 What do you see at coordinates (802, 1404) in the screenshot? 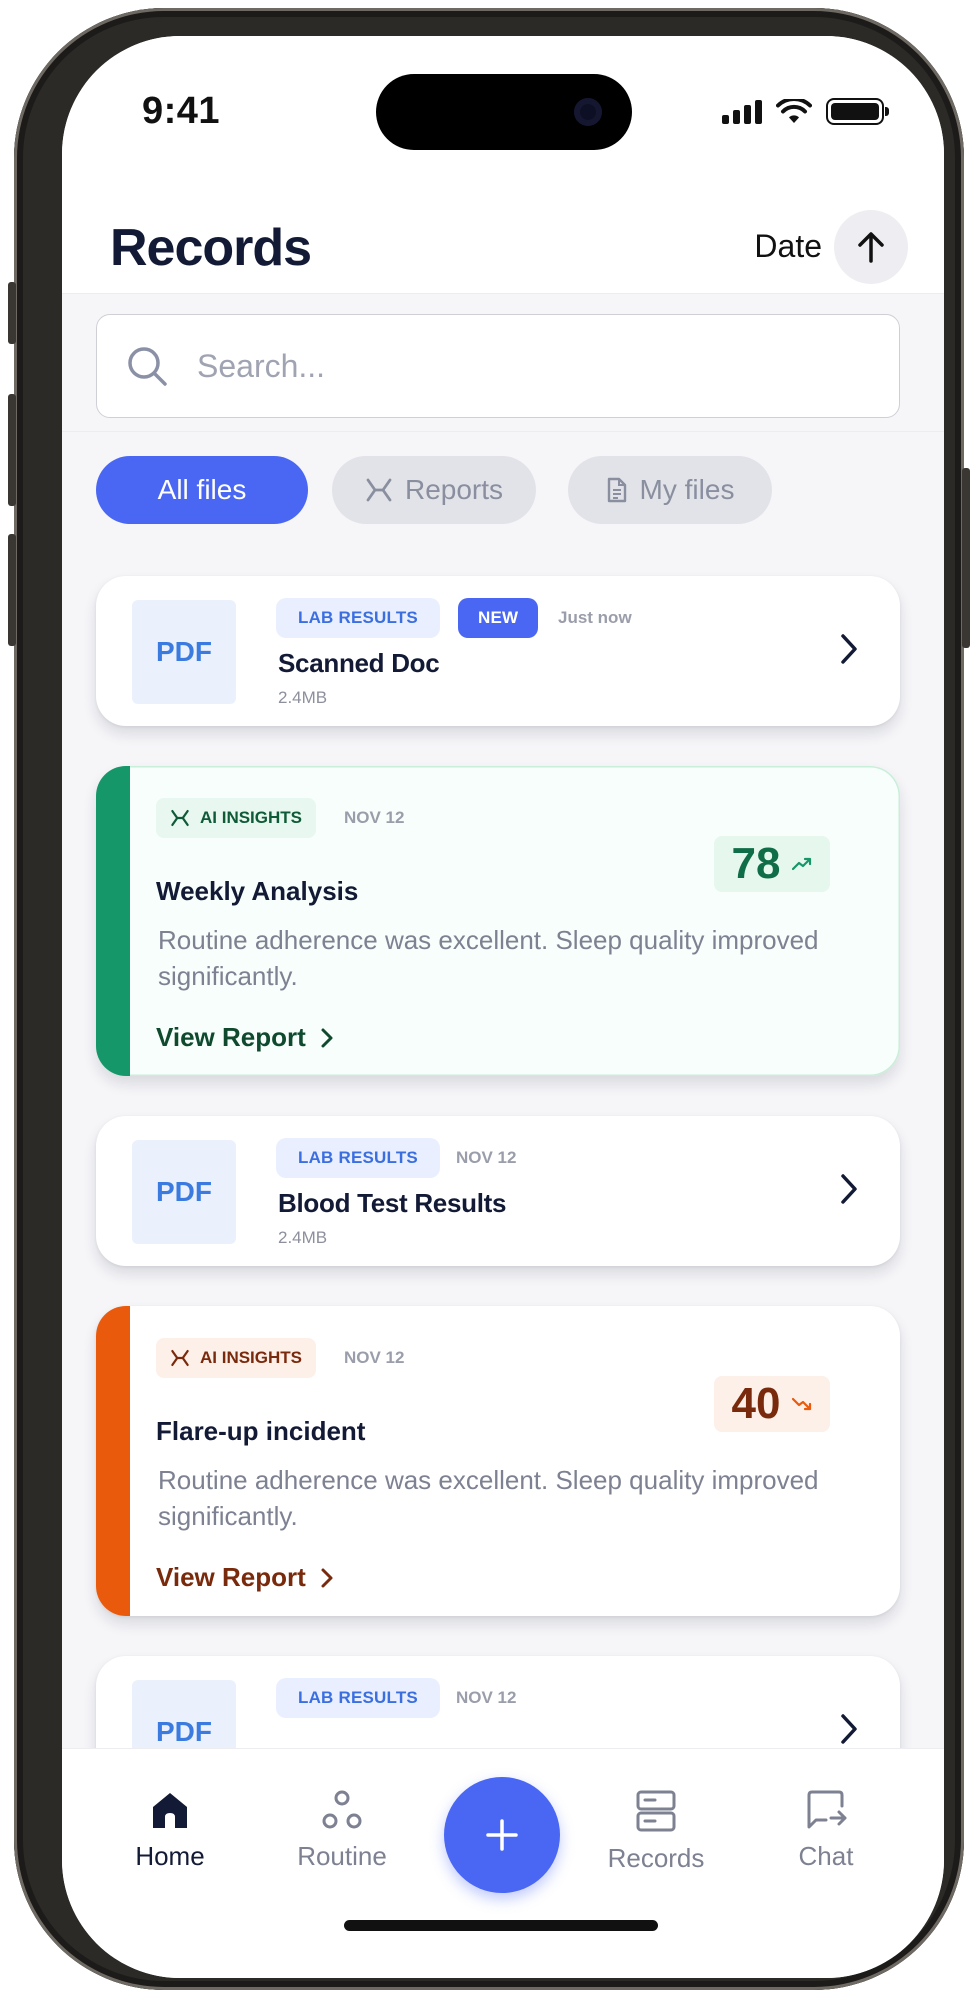
I see `trend-down-icon` at bounding box center [802, 1404].